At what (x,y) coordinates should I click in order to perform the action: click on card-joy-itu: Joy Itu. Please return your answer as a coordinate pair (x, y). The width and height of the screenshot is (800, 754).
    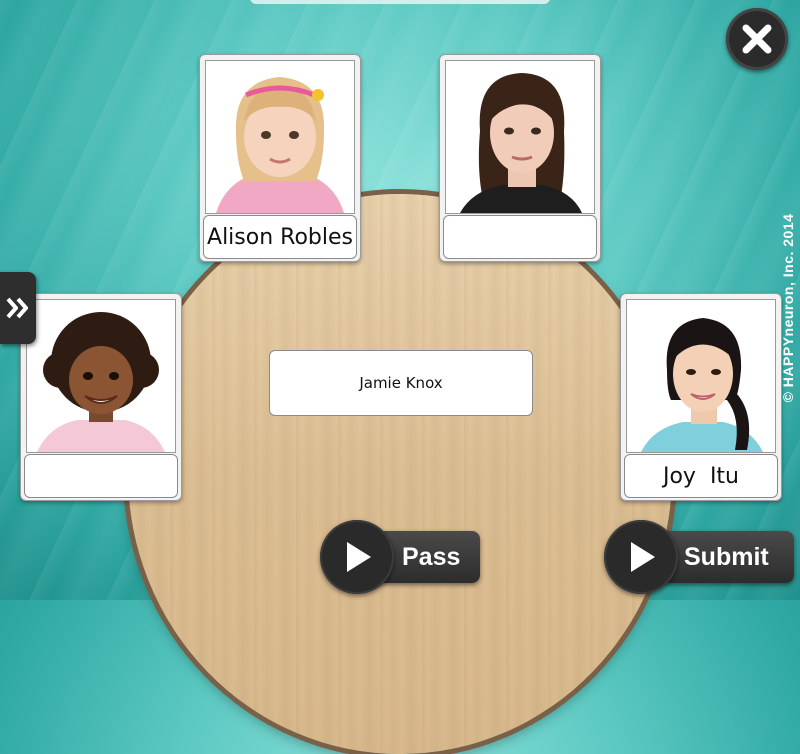
    Looking at the image, I should click on (701, 397).